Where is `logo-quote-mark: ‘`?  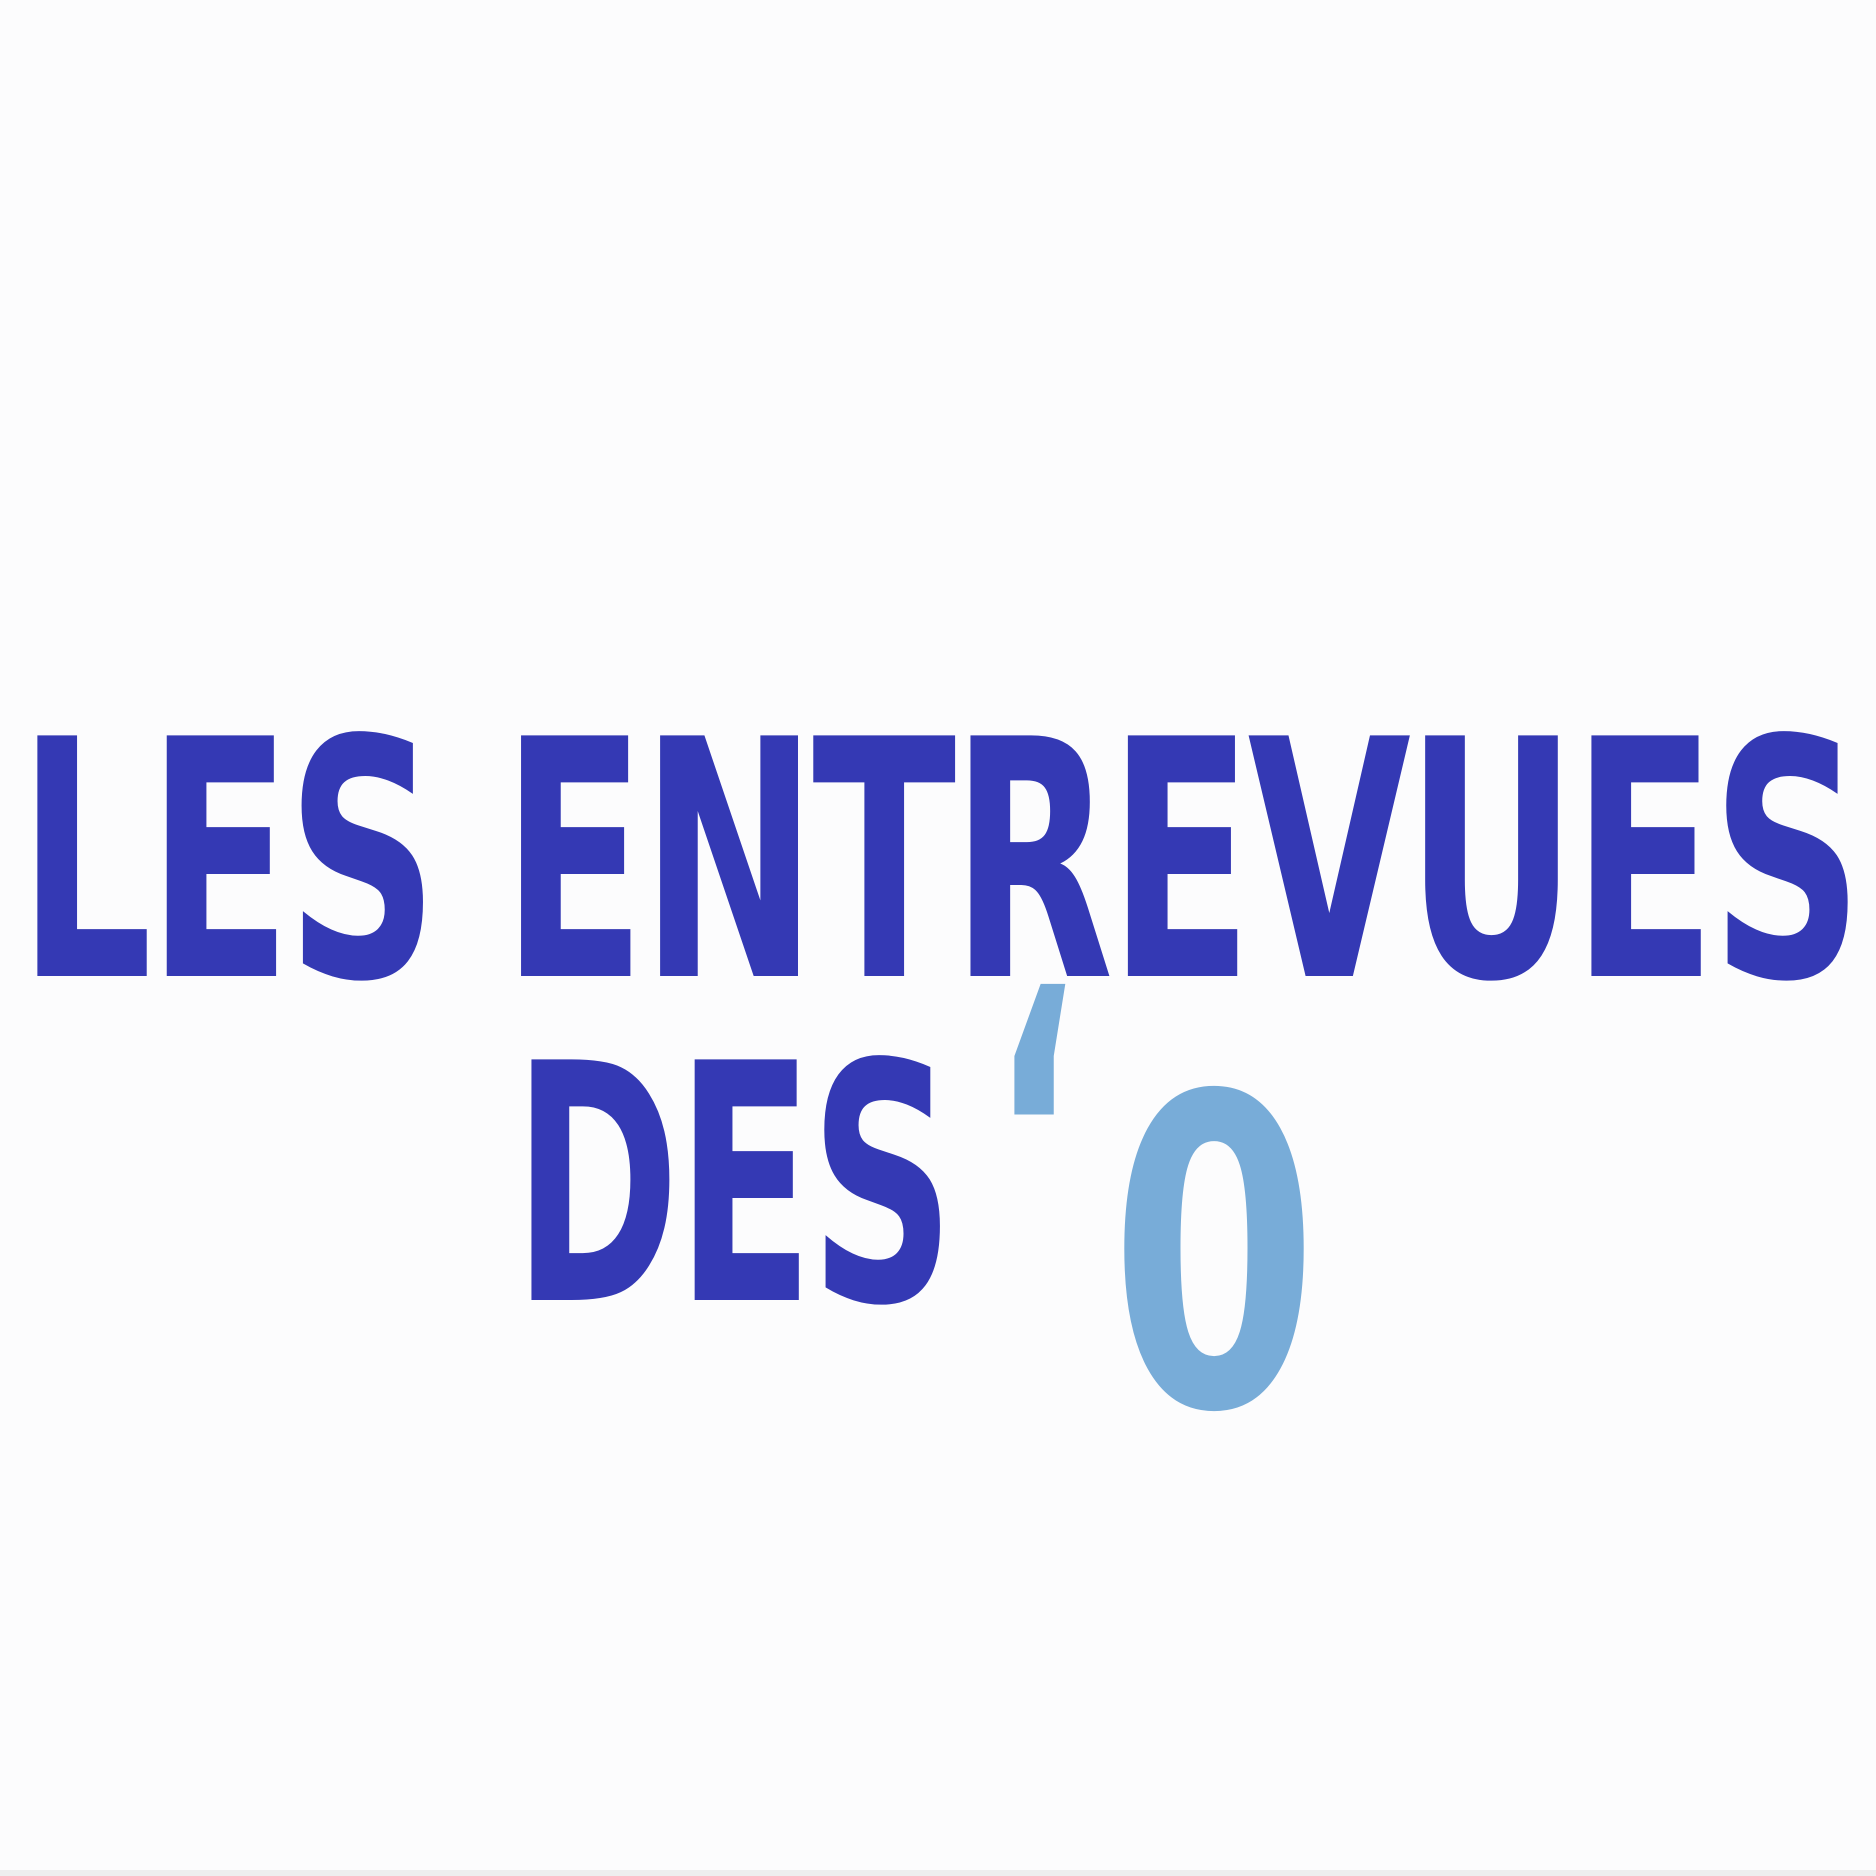 logo-quote-mark: ‘ is located at coordinates (1035, 1145).